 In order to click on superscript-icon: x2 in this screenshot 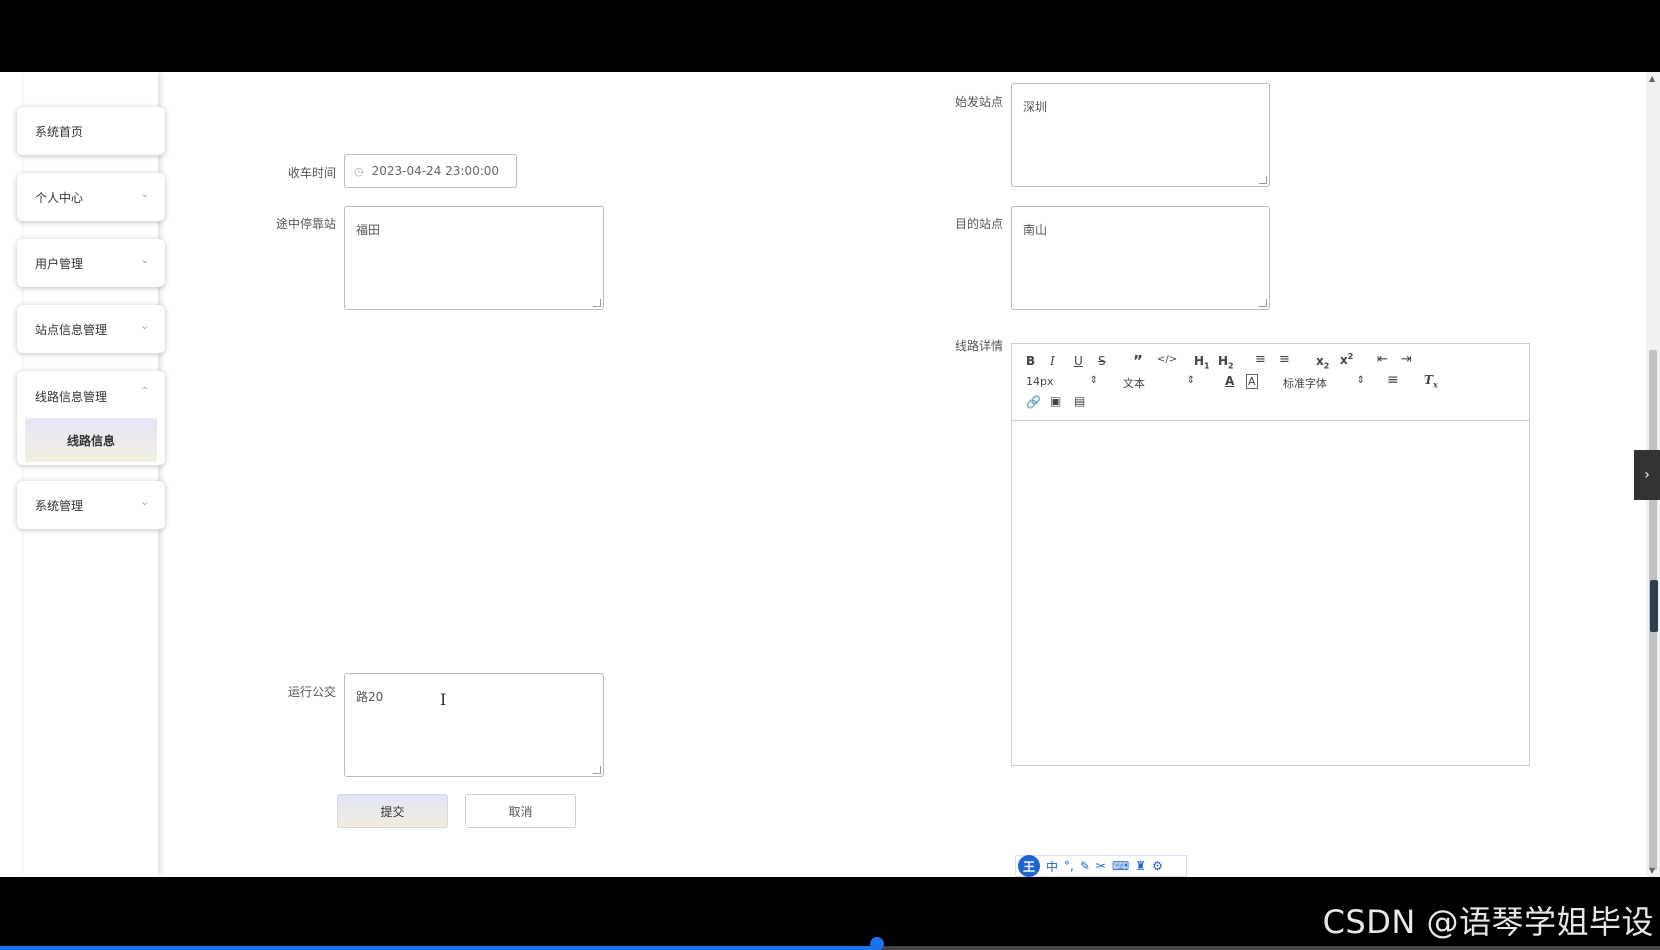, I will do `click(1346, 359)`.